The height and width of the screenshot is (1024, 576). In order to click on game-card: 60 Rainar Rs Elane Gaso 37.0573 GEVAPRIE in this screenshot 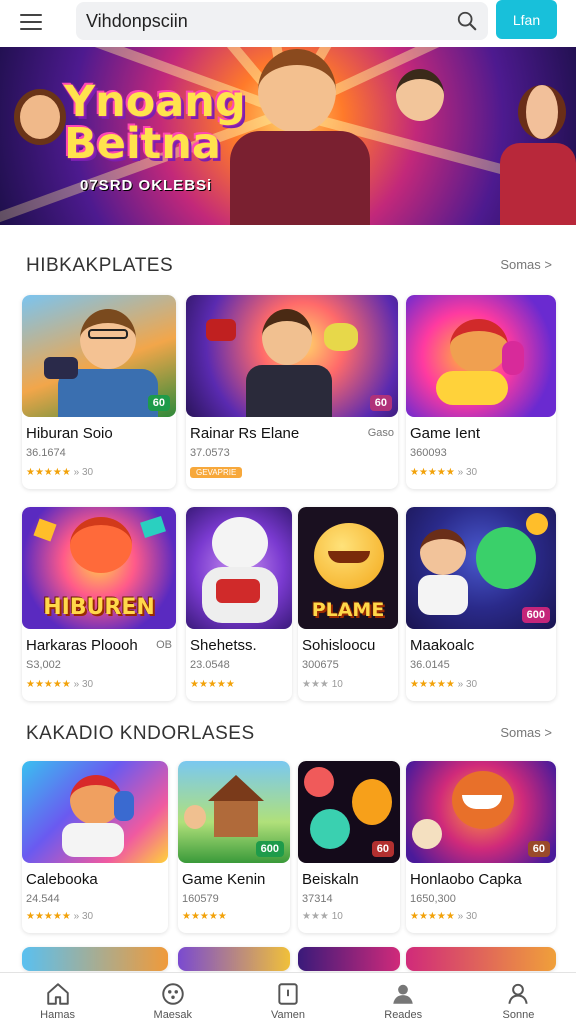, I will do `click(292, 392)`.